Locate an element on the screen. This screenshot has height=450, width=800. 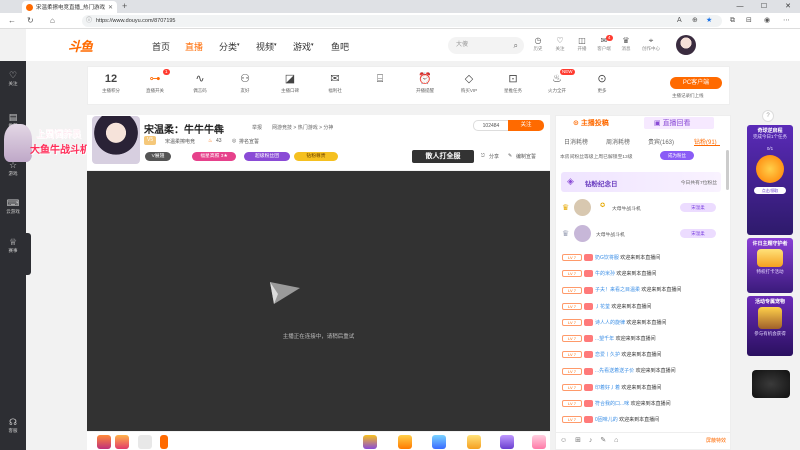
reload-icon: ↻ is located at coordinates (30, 21).